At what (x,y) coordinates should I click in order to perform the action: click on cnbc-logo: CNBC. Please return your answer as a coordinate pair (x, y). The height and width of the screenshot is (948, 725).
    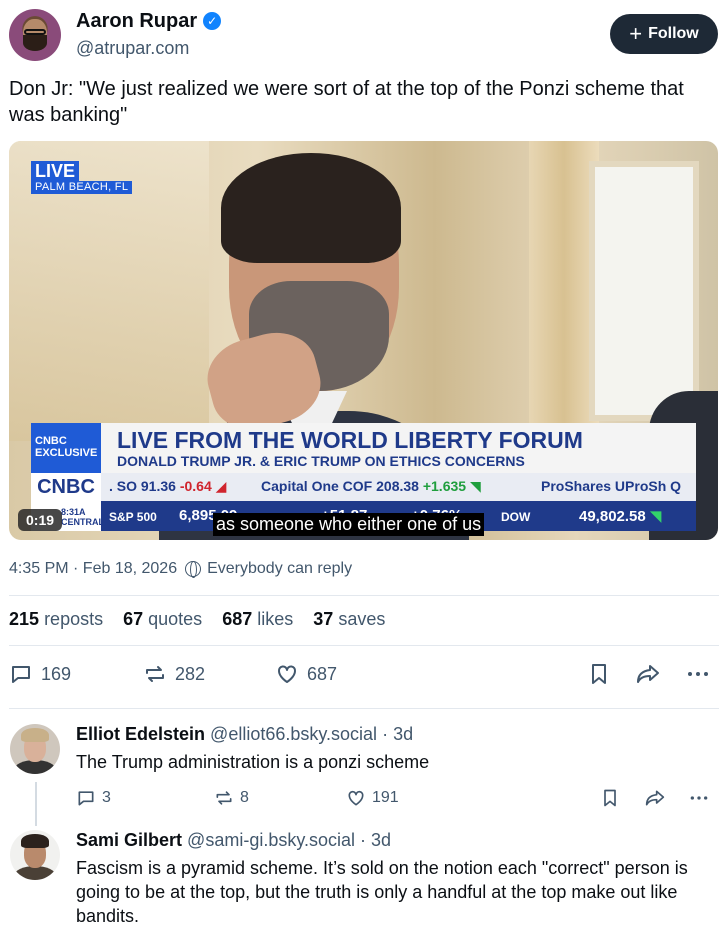
    Looking at the image, I should click on (66, 487).